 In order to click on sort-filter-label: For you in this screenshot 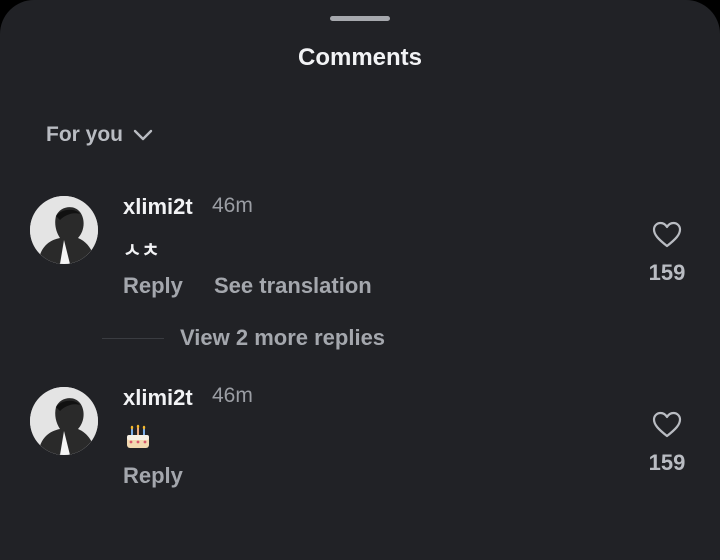, I will do `click(84, 134)`.